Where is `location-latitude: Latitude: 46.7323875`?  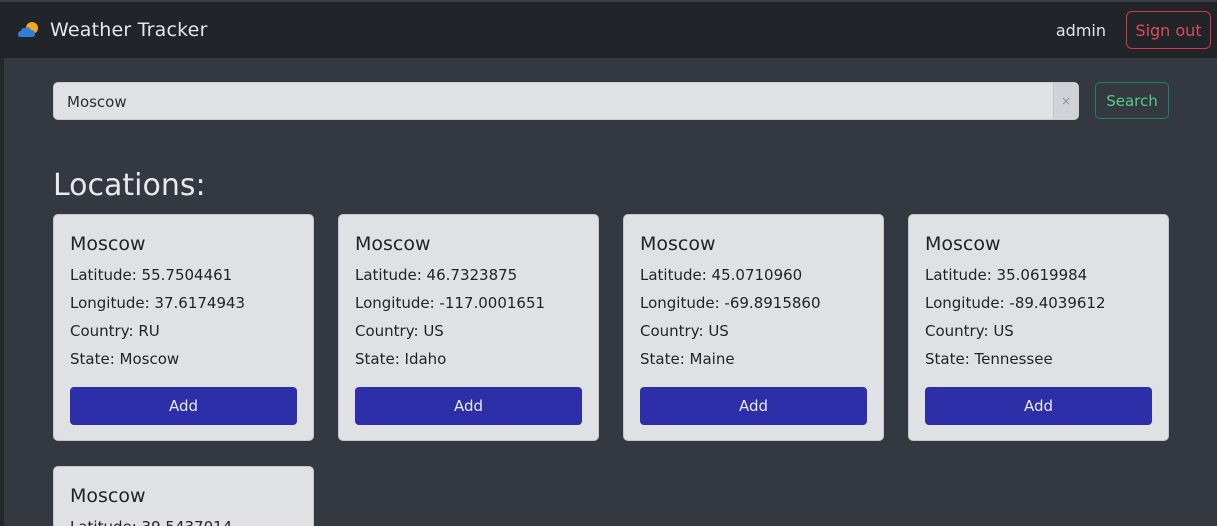 location-latitude: Latitude: 46.7323875 is located at coordinates (436, 275).